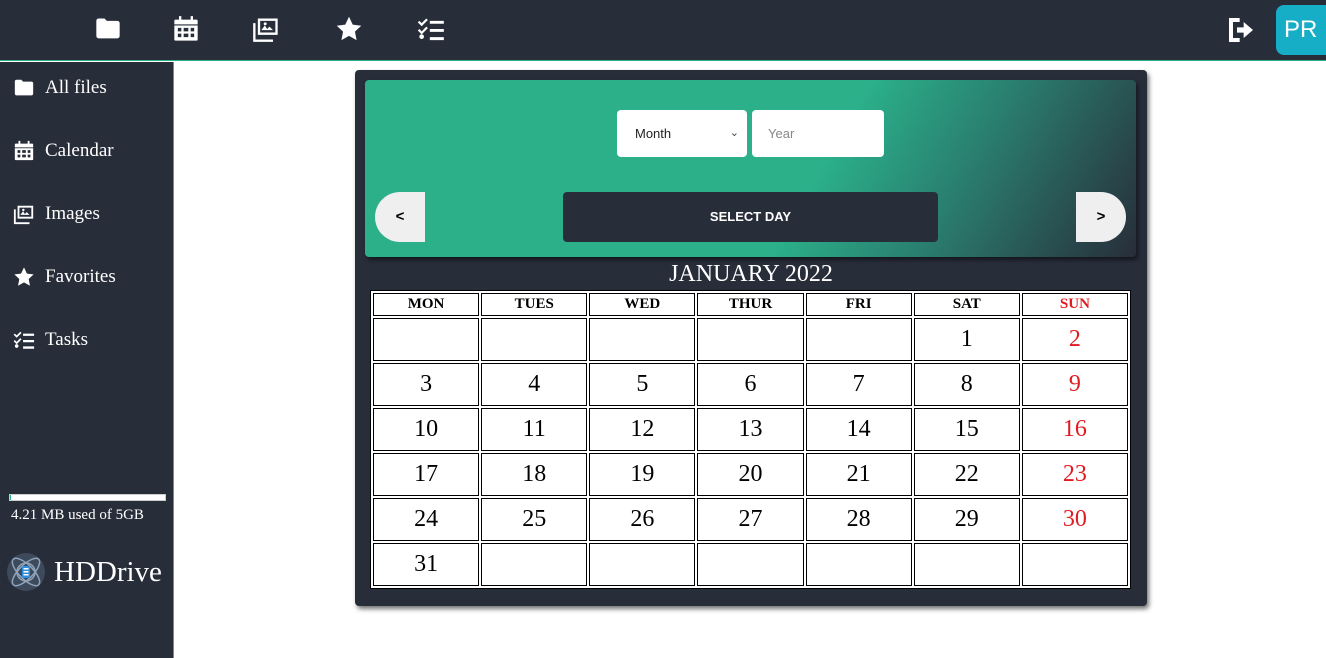 The height and width of the screenshot is (658, 1326). Describe the element at coordinates (642, 304) in the screenshot. I see `weekday-header: WED` at that location.